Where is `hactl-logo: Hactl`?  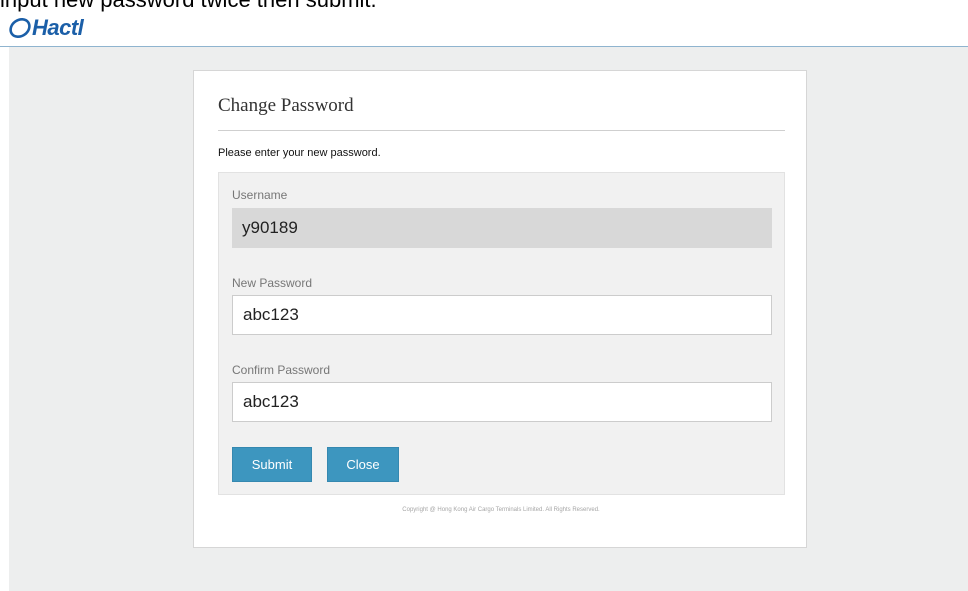
hactl-logo: Hactl is located at coordinates (46, 28).